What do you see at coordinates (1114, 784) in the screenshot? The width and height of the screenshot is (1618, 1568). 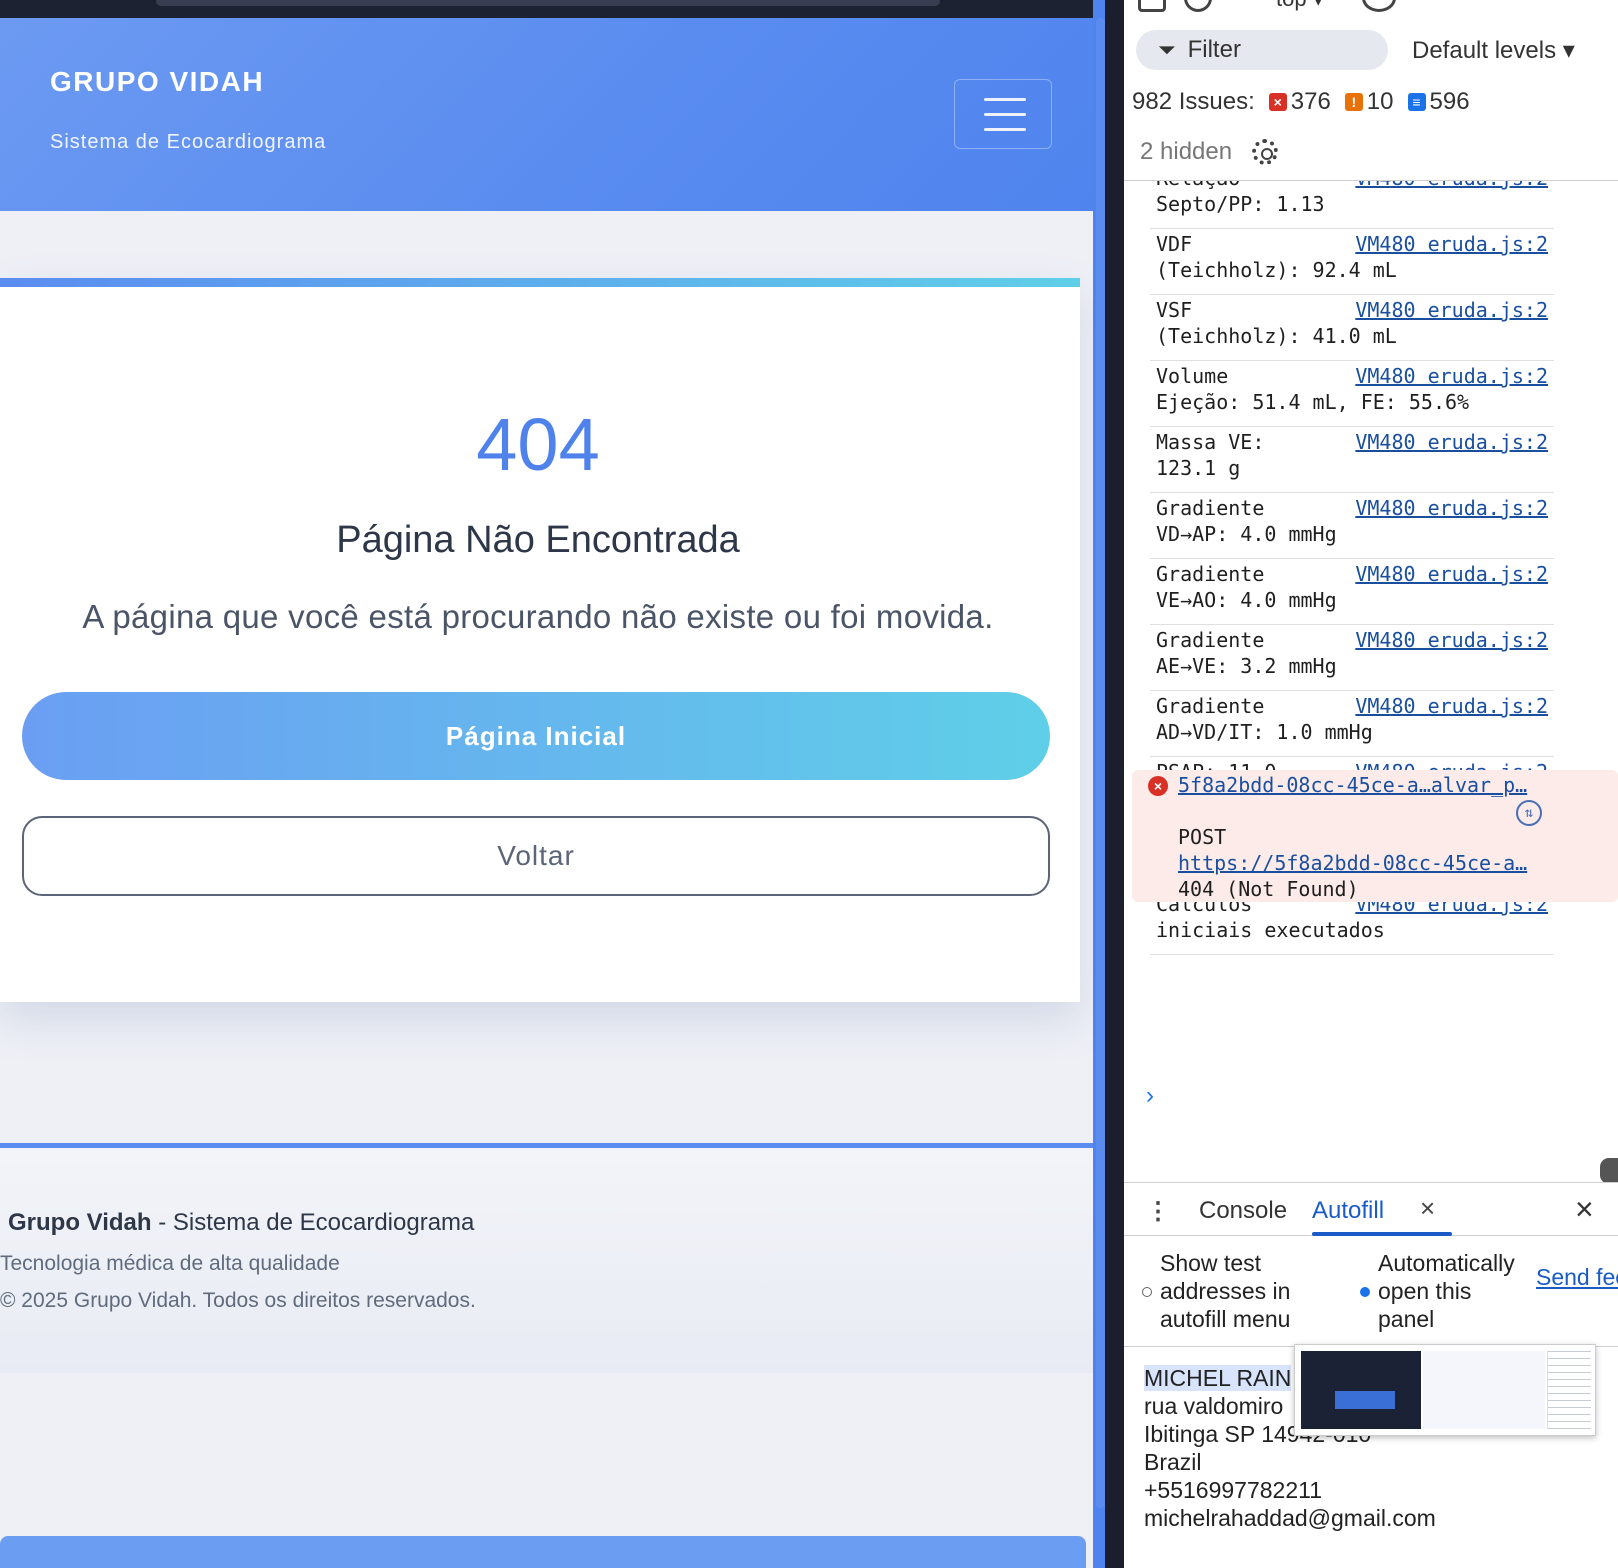 I see `panel-divider` at bounding box center [1114, 784].